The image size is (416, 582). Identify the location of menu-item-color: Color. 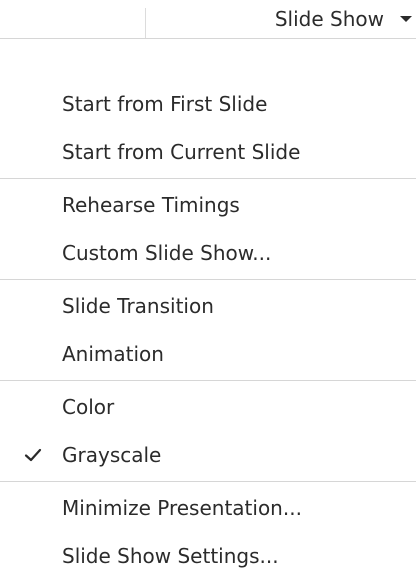
(208, 407).